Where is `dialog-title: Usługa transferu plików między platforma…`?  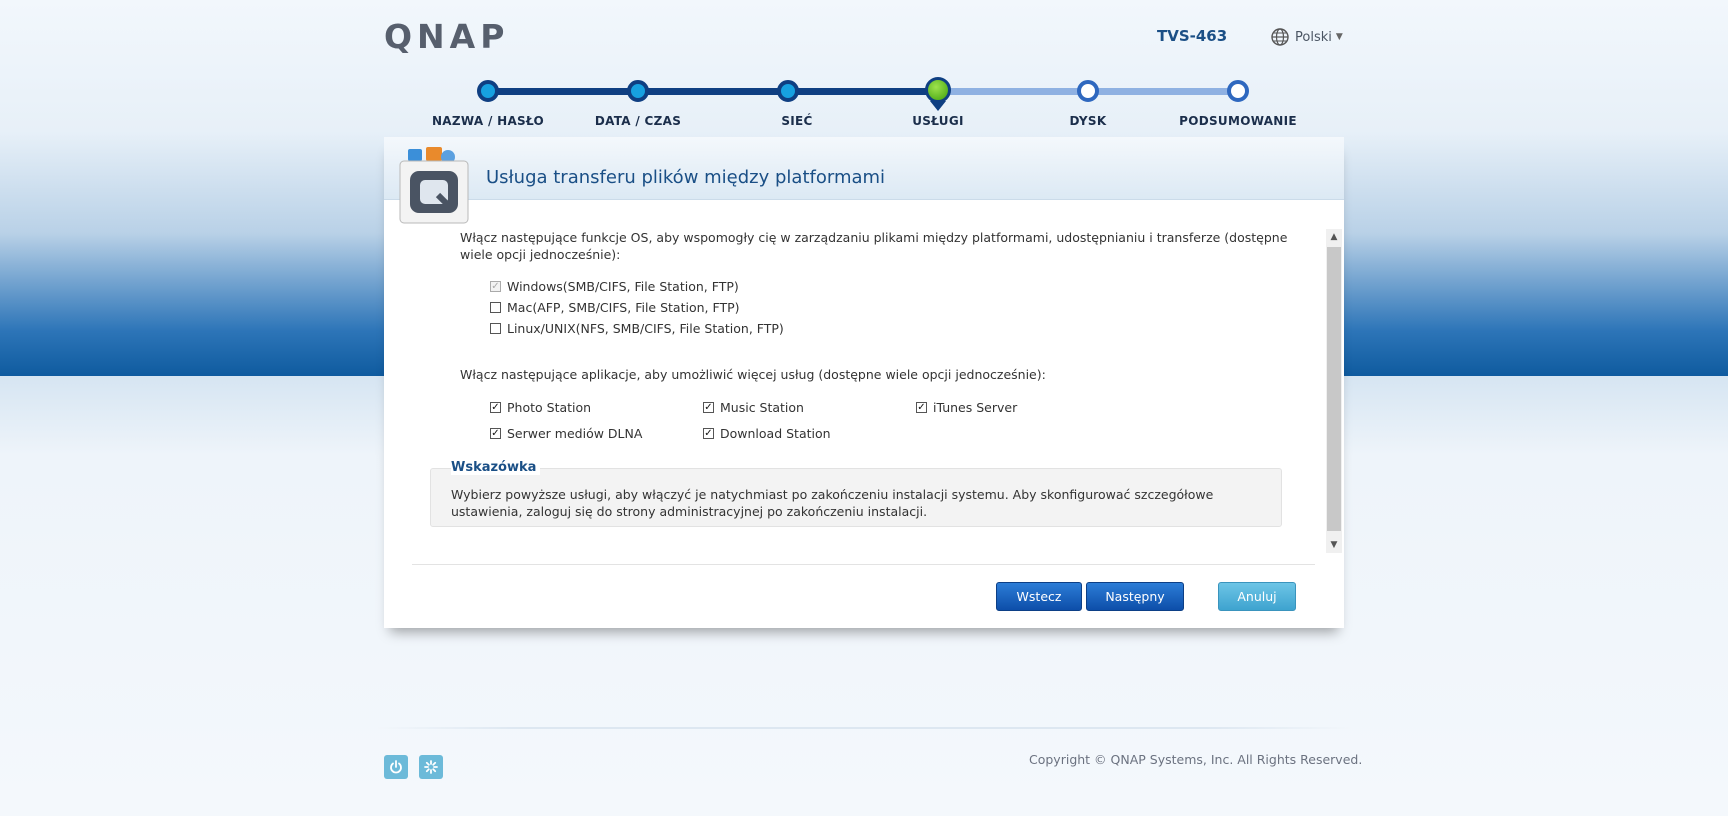
dialog-title: Usługa transferu plików między platforma… is located at coordinates (686, 177).